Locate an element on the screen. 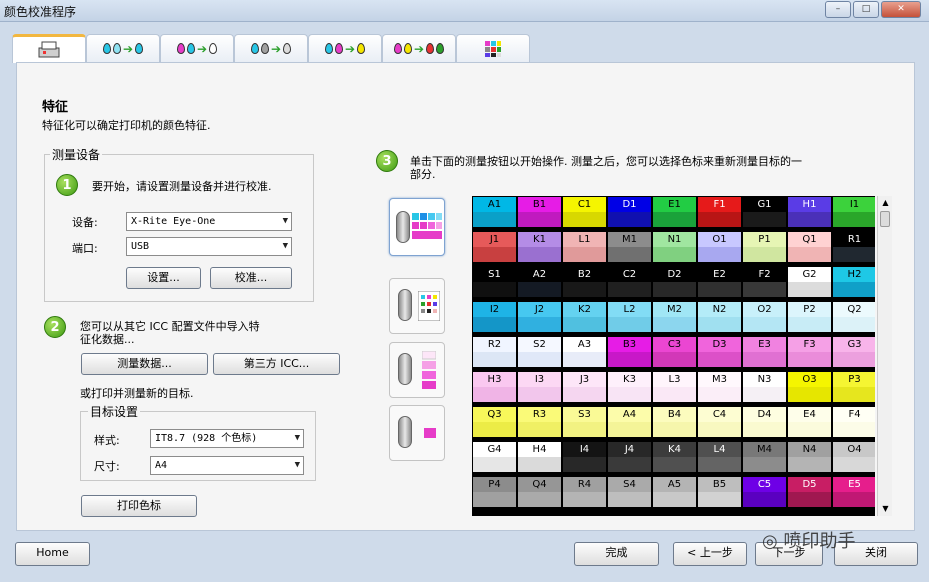 The height and width of the screenshot is (582, 929). measure-strip-button is located at coordinates (417, 227).